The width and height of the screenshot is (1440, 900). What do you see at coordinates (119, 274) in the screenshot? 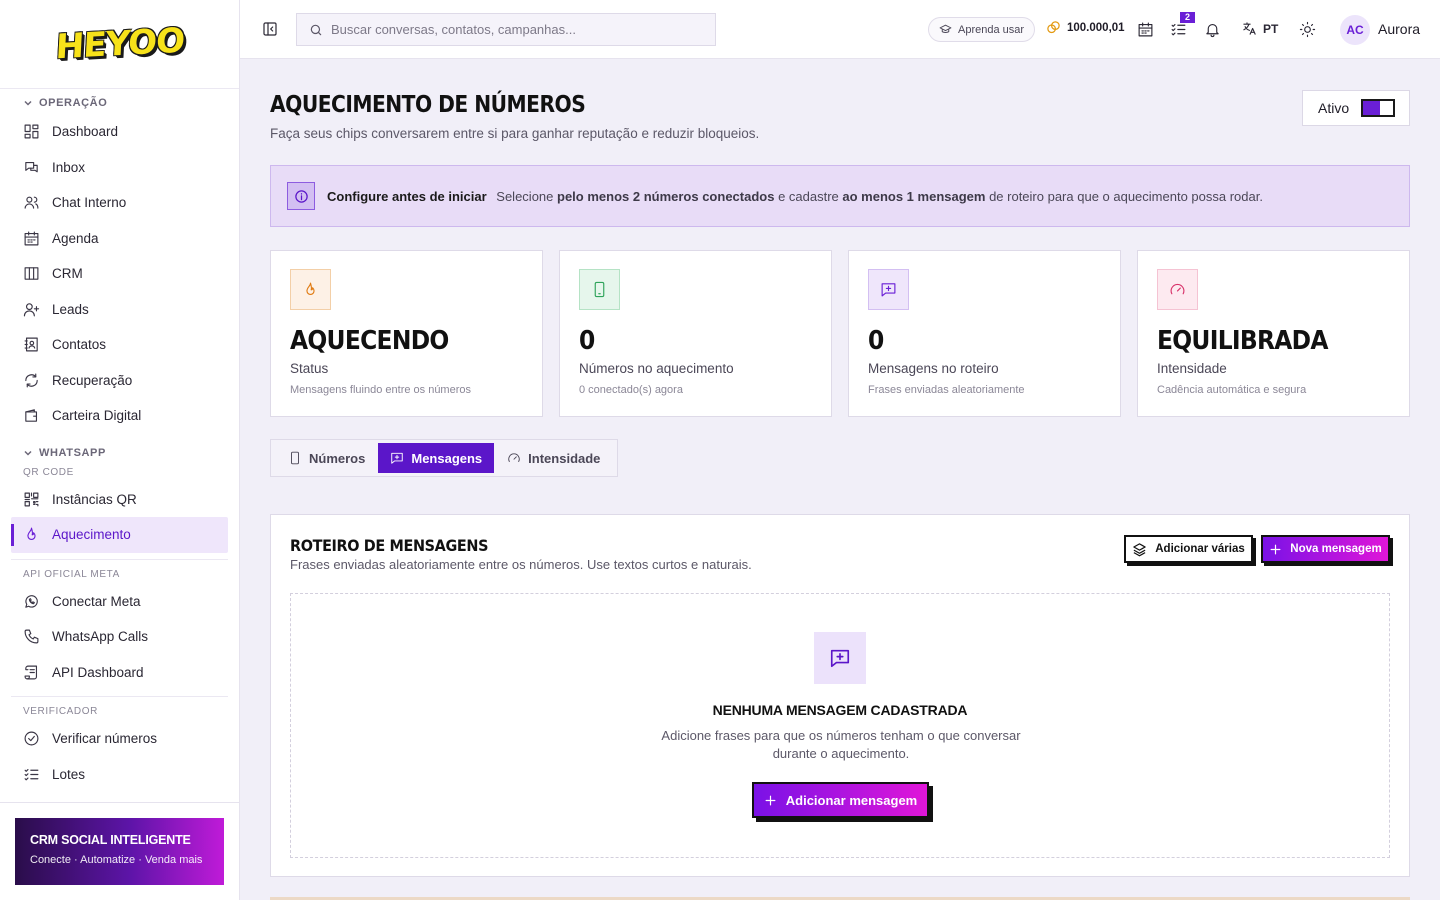
I see `sidebar-item-crm: CRM` at bounding box center [119, 274].